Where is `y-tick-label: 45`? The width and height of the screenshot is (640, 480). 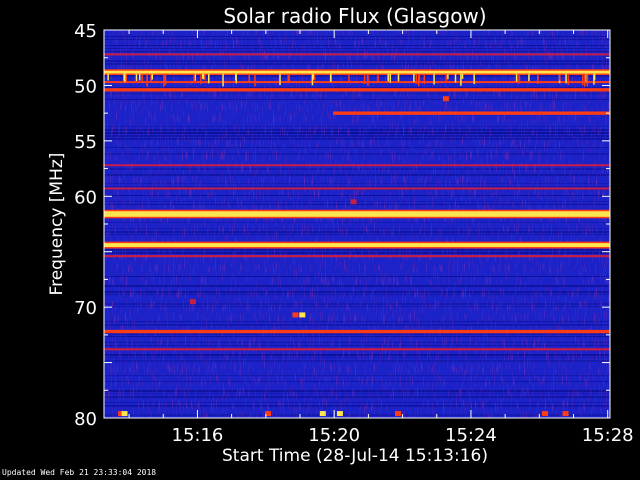 y-tick-label: 45 is located at coordinates (85, 31).